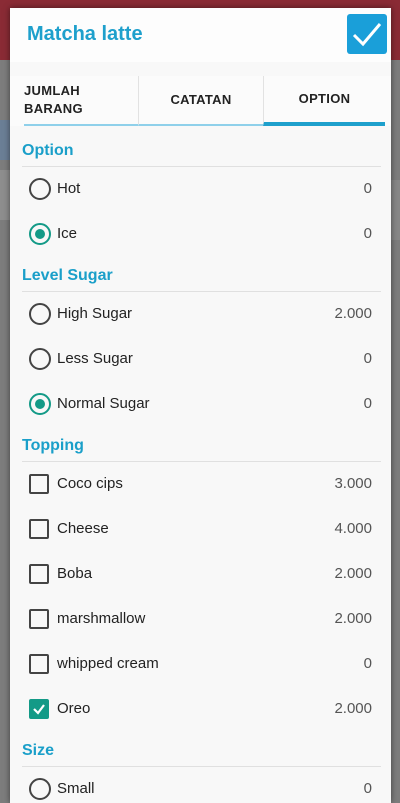 The width and height of the screenshot is (400, 803). I want to click on section-header-option: Option, so click(200, 149).